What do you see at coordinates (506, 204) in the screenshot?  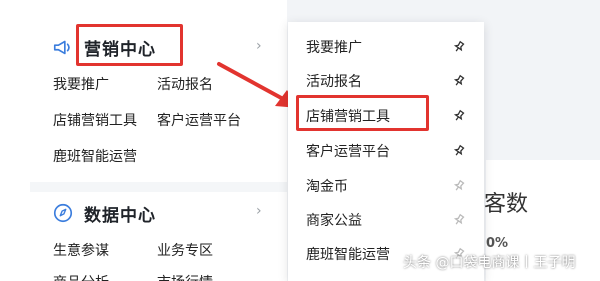 I see `background-stat-label: 客数` at bounding box center [506, 204].